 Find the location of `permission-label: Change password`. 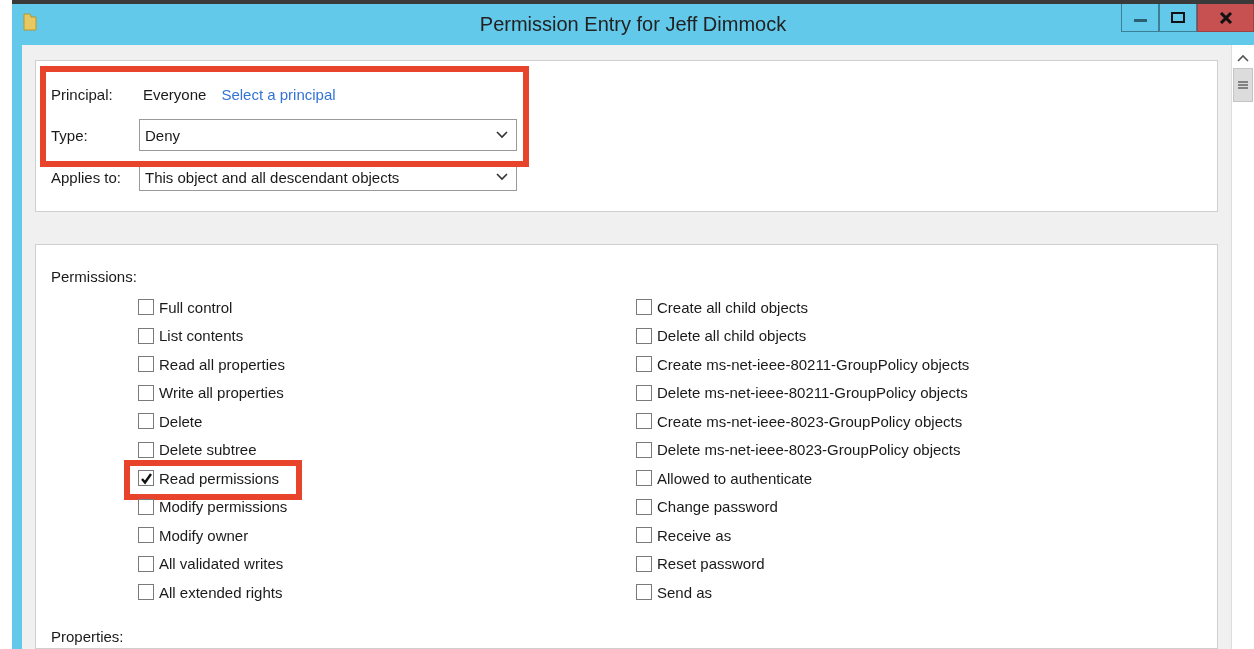

permission-label: Change password is located at coordinates (717, 507).